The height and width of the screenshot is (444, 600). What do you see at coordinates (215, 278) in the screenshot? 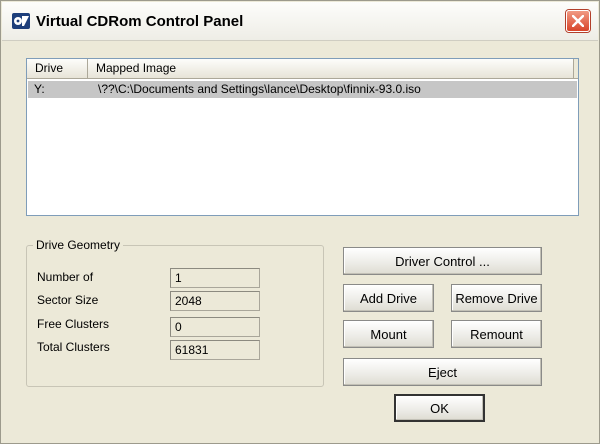
I see `number-of-field: 1` at bounding box center [215, 278].